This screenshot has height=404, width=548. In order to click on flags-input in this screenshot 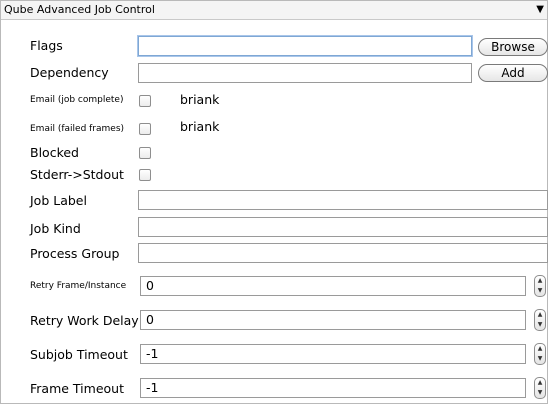, I will do `click(305, 46)`.